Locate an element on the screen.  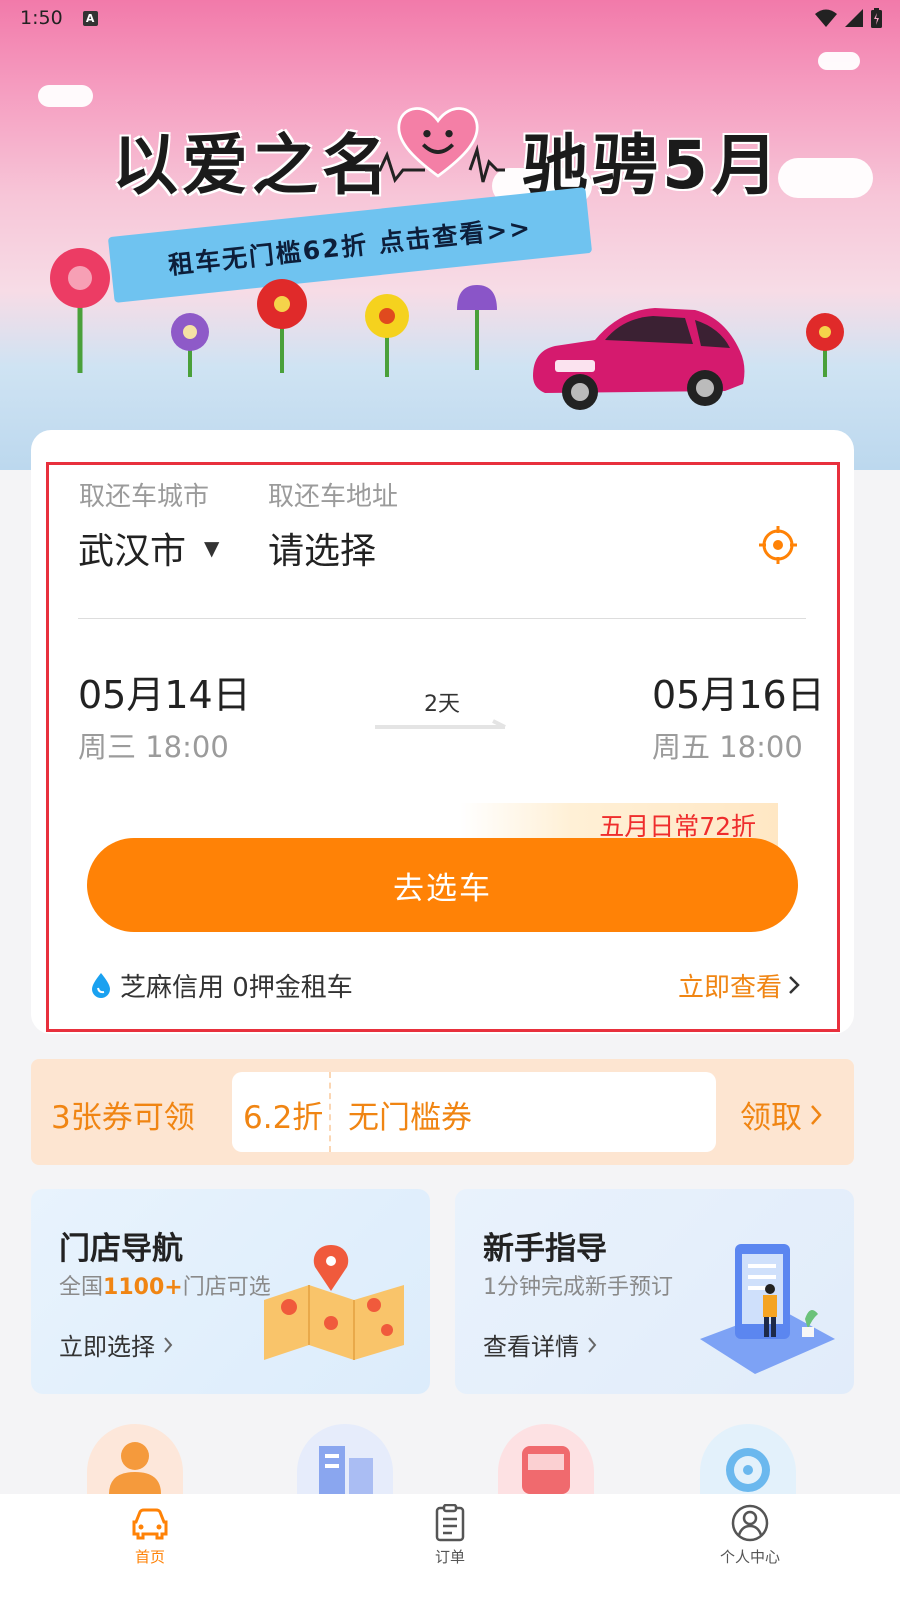
city-label: 取还车城市 is located at coordinates (144, 497).